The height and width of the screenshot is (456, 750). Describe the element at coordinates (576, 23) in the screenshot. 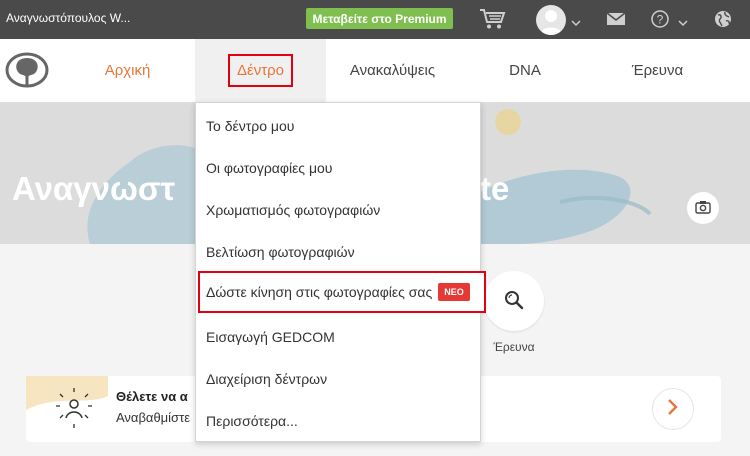

I see `avatar-chevron-down-icon` at that location.